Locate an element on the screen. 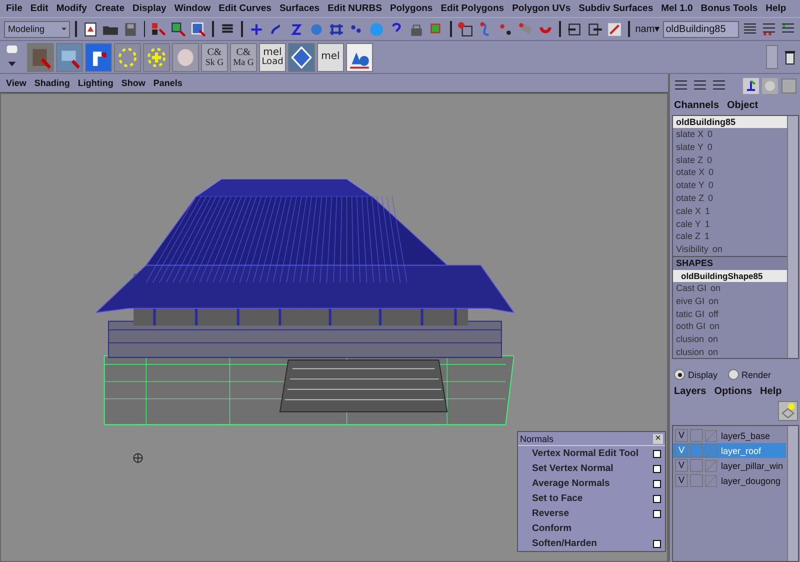 The width and height of the screenshot is (800, 562). menu-item: Subdiv Surfaces is located at coordinates (617, 8).